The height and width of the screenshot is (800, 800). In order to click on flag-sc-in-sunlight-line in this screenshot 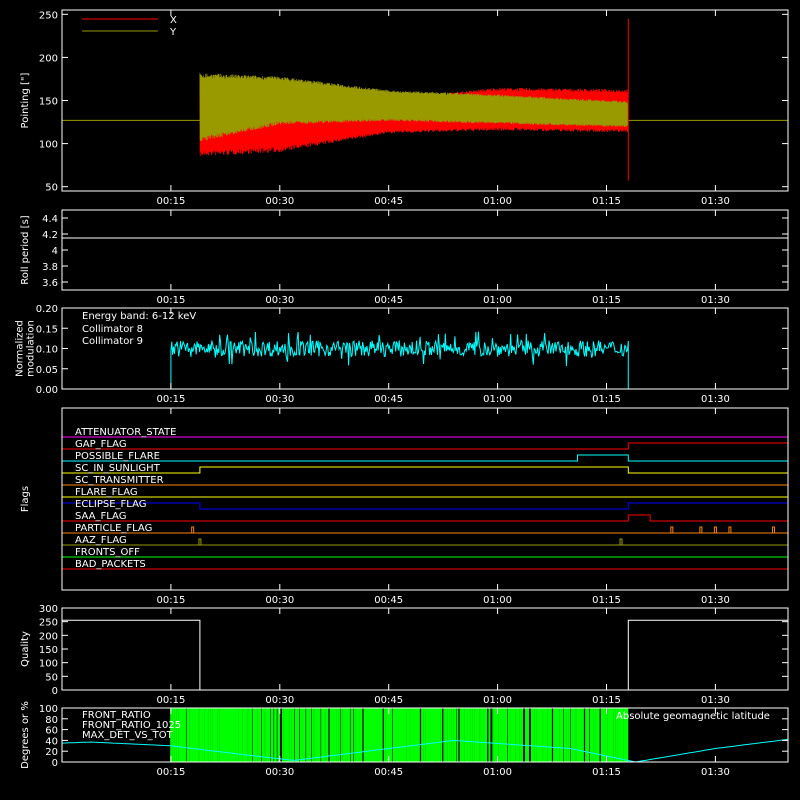, I will do `click(425, 470)`.